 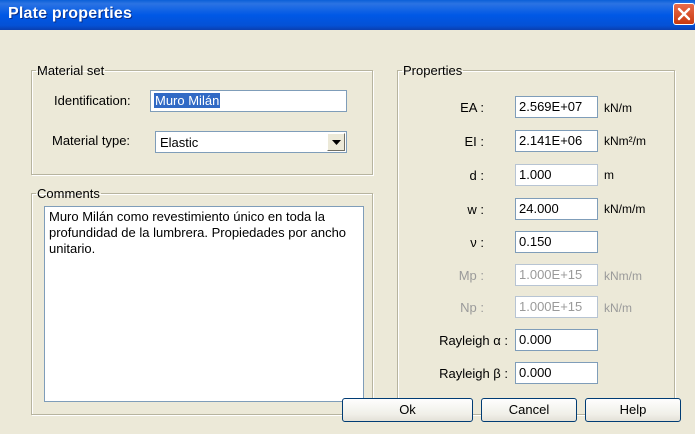 What do you see at coordinates (251, 142) in the screenshot?
I see `material-type-select: Elastic` at bounding box center [251, 142].